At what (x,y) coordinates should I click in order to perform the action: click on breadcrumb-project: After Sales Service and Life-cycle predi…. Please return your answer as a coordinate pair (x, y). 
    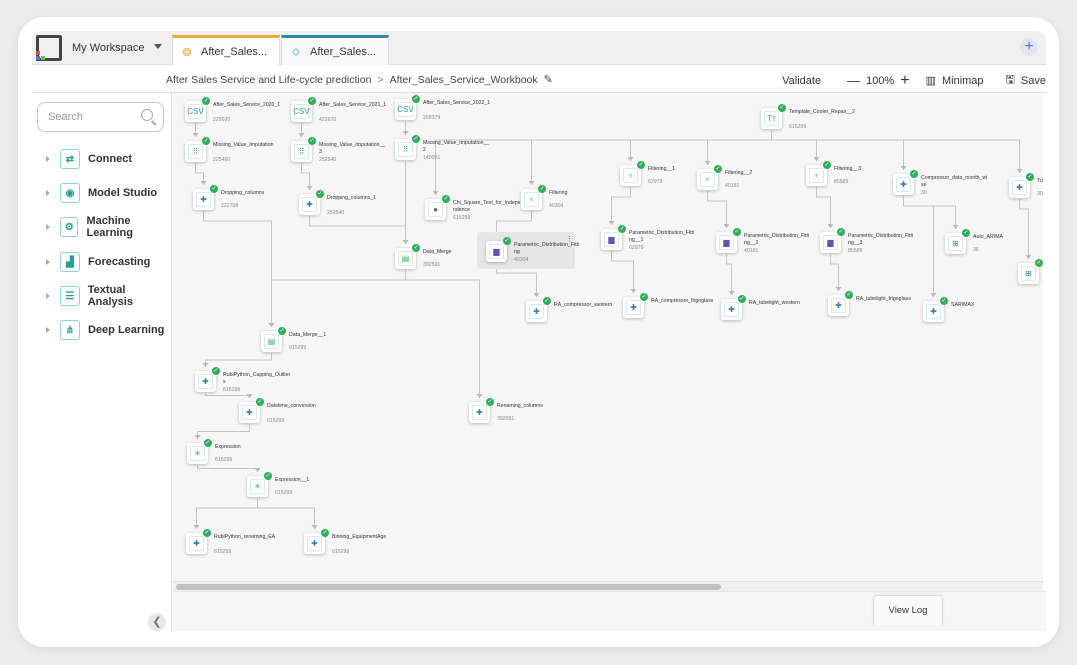
    Looking at the image, I should click on (268, 80).